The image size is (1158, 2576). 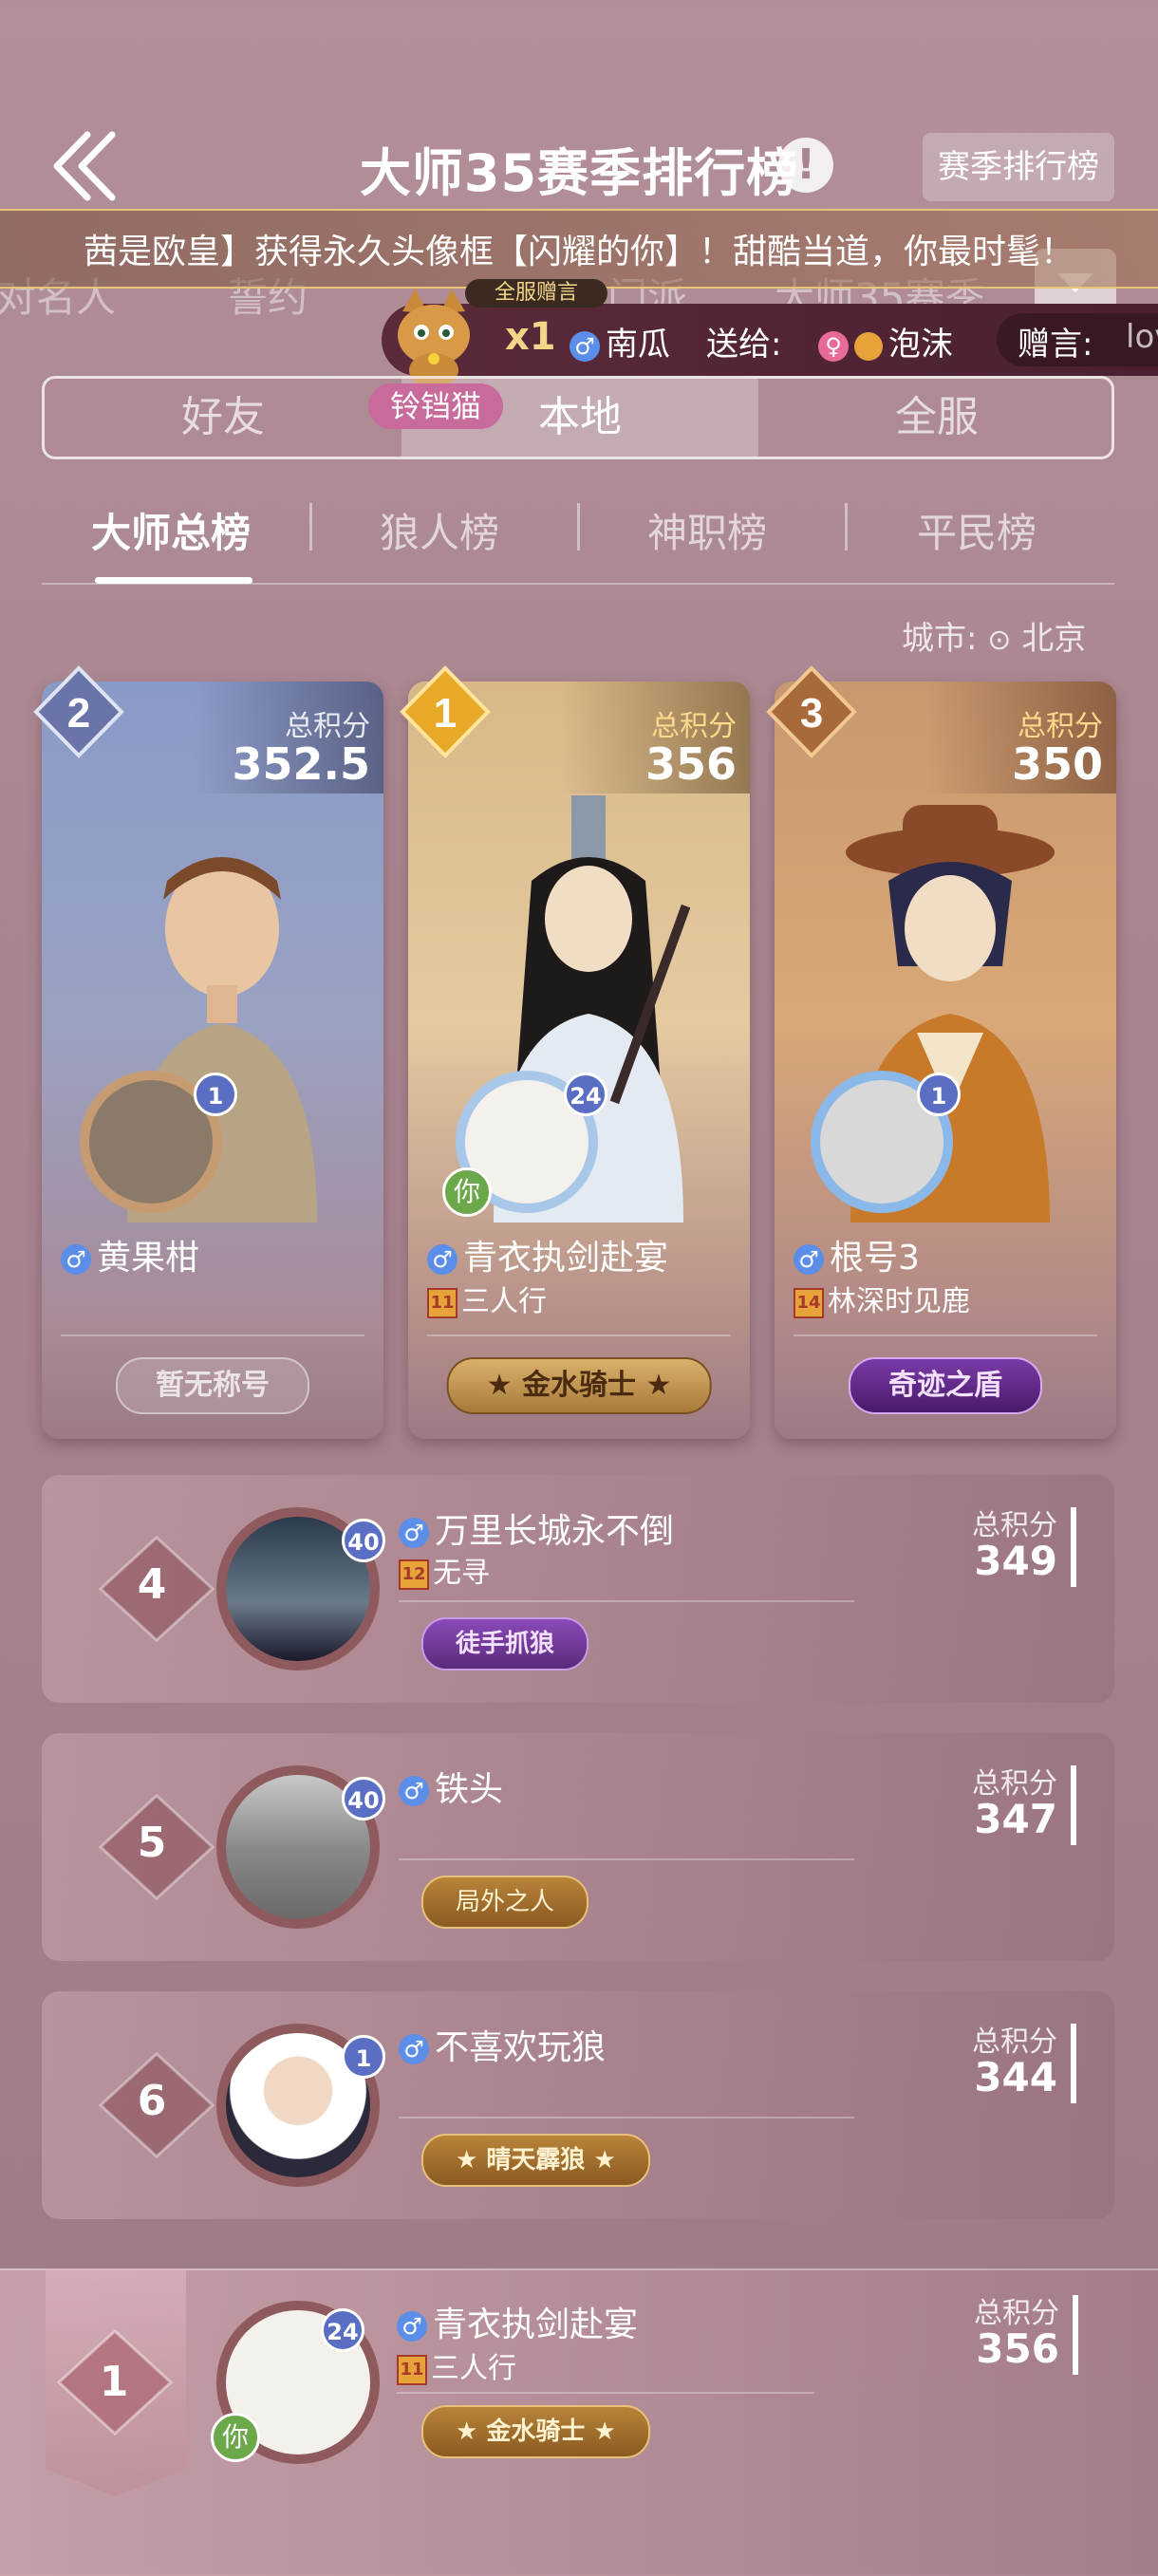 What do you see at coordinates (857, 1254) in the screenshot?
I see `player-name: ♂ 根号3` at bounding box center [857, 1254].